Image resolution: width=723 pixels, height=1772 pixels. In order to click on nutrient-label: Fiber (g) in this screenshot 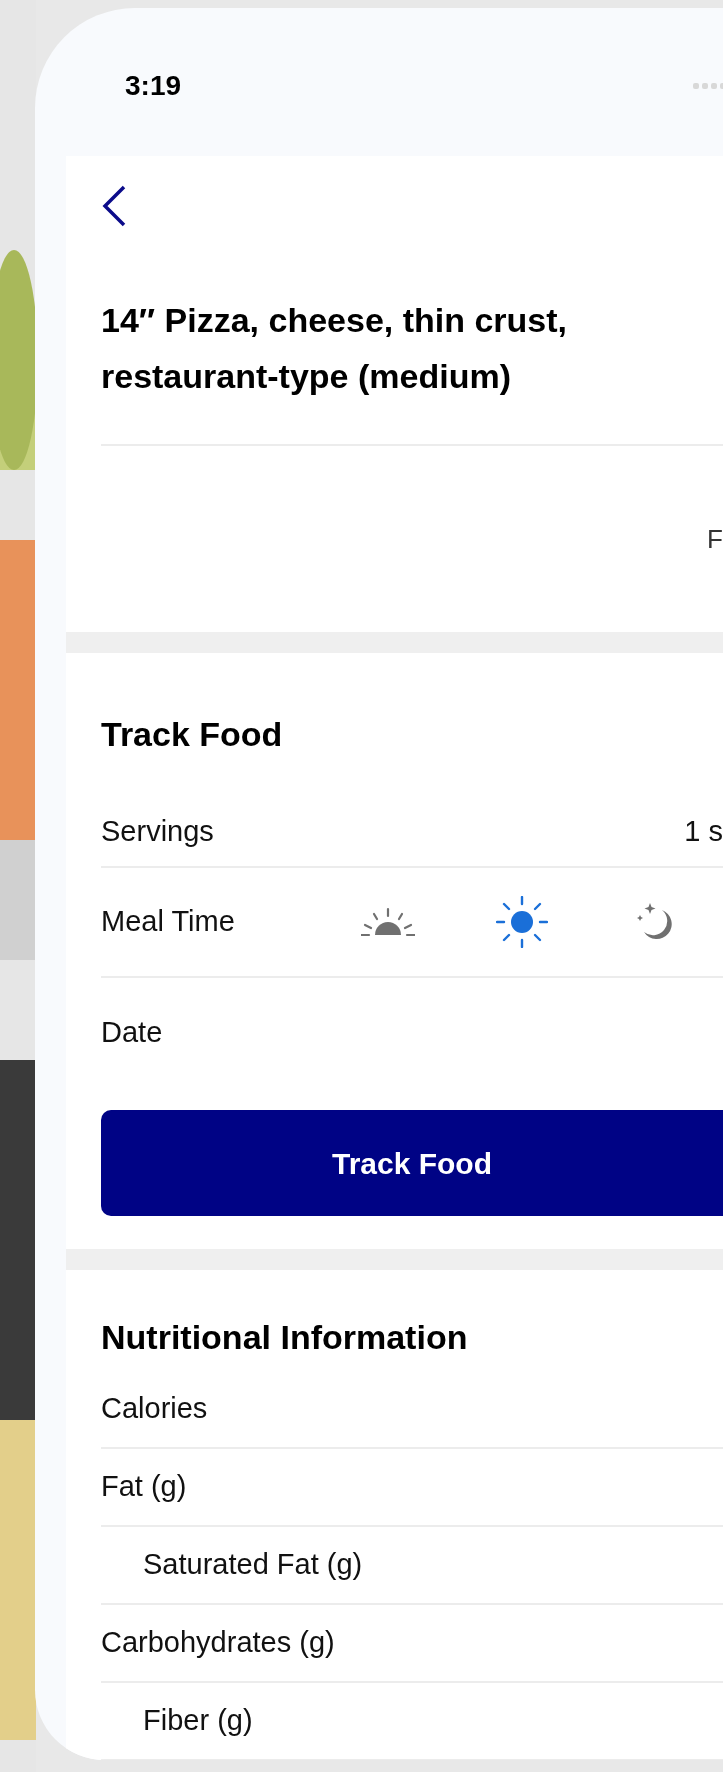, I will do `click(198, 1721)`.